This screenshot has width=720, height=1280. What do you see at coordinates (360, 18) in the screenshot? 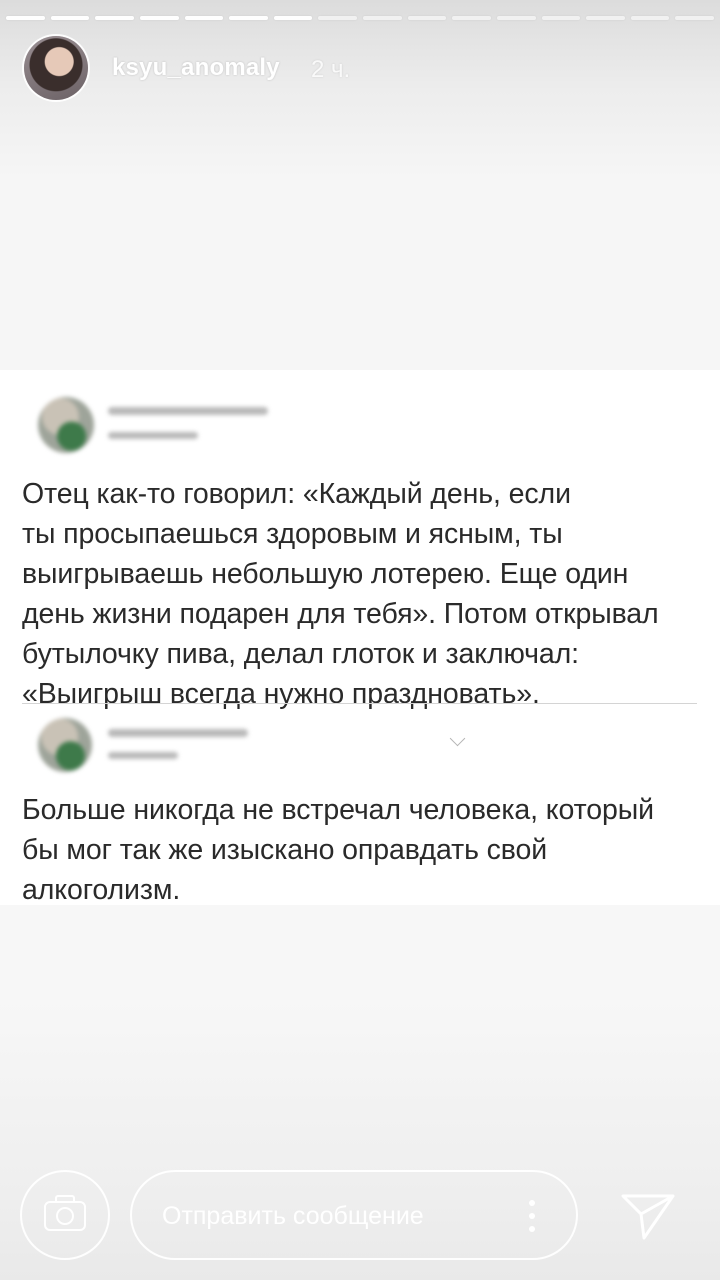
I see `story-progress` at bounding box center [360, 18].